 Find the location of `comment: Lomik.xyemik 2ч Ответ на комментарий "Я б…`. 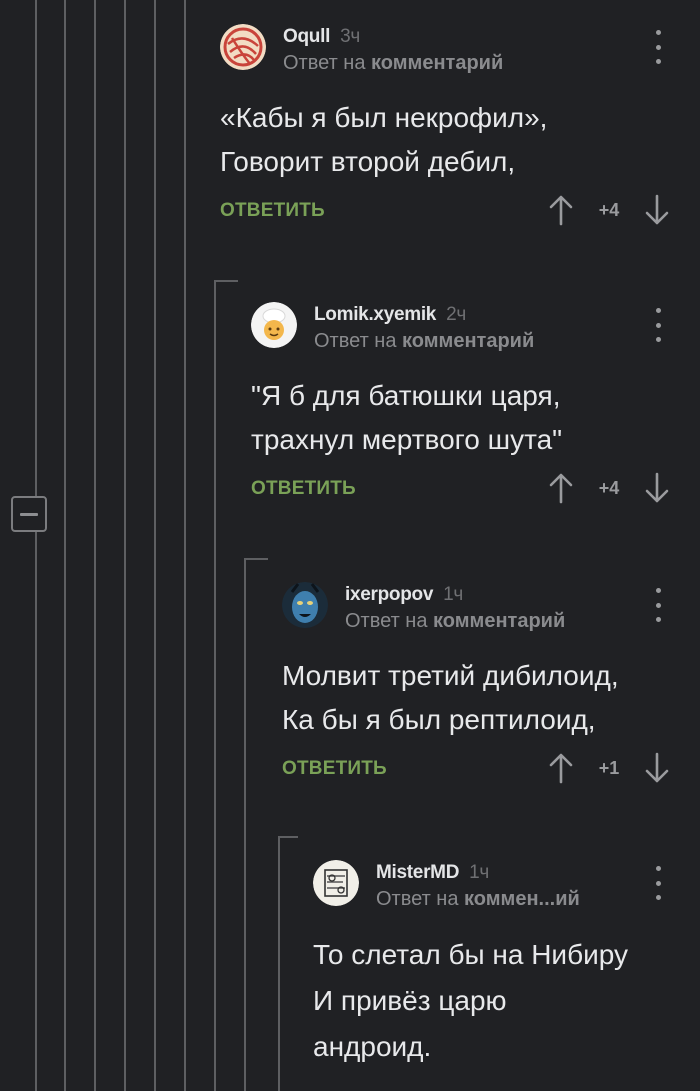

comment: Lomik.xyemik 2ч Ответ на комментарий "Я б… is located at coordinates (475, 407).